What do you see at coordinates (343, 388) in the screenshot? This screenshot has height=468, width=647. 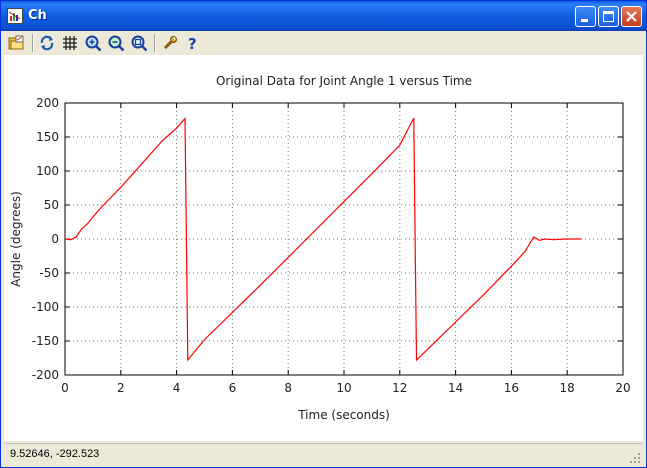 I see `x-tick-label: 10` at bounding box center [343, 388].